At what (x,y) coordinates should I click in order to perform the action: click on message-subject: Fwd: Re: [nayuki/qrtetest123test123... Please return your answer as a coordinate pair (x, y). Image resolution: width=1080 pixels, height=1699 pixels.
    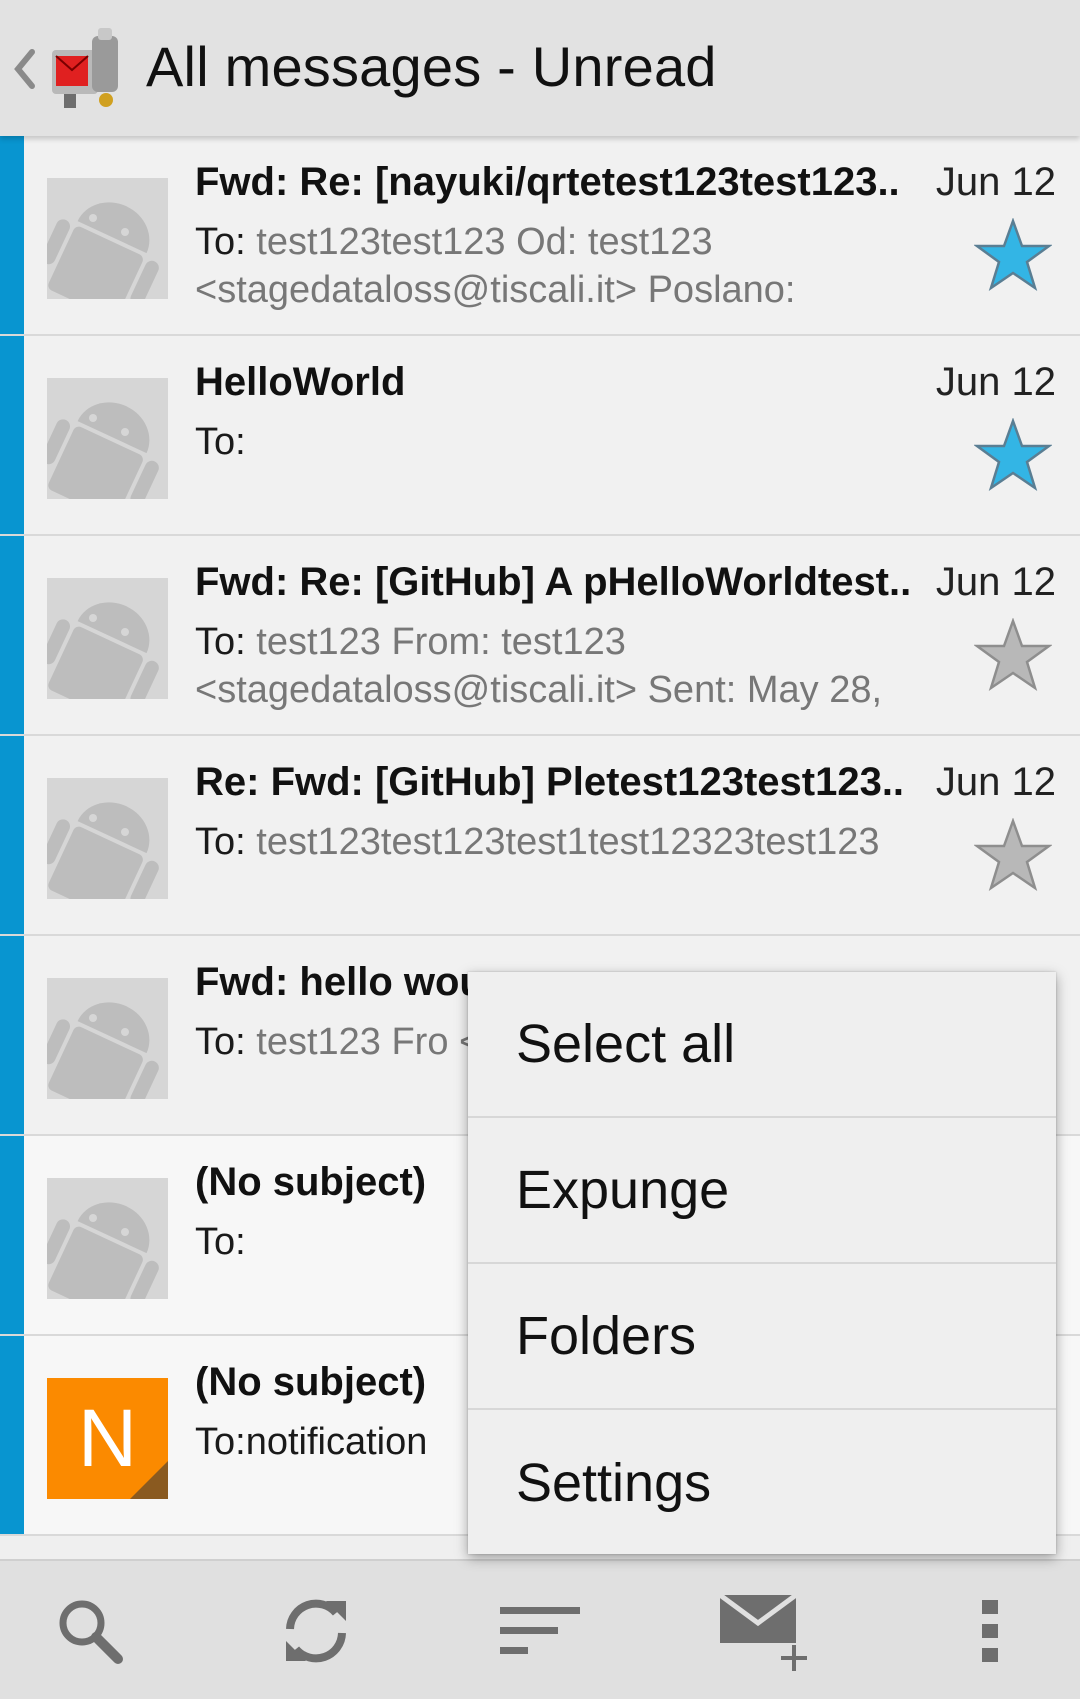
    Looking at the image, I should click on (547, 182).